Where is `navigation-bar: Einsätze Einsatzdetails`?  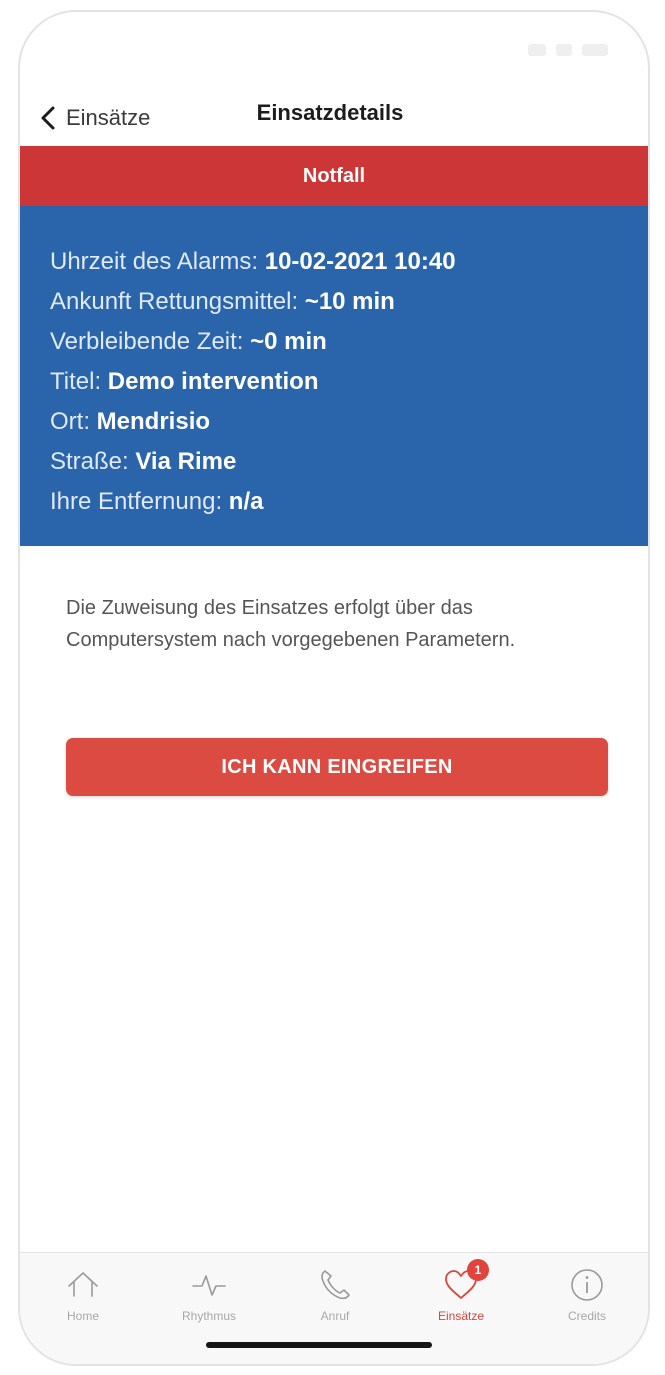
navigation-bar: Einsätze Einsatzdetails is located at coordinates (334, 118).